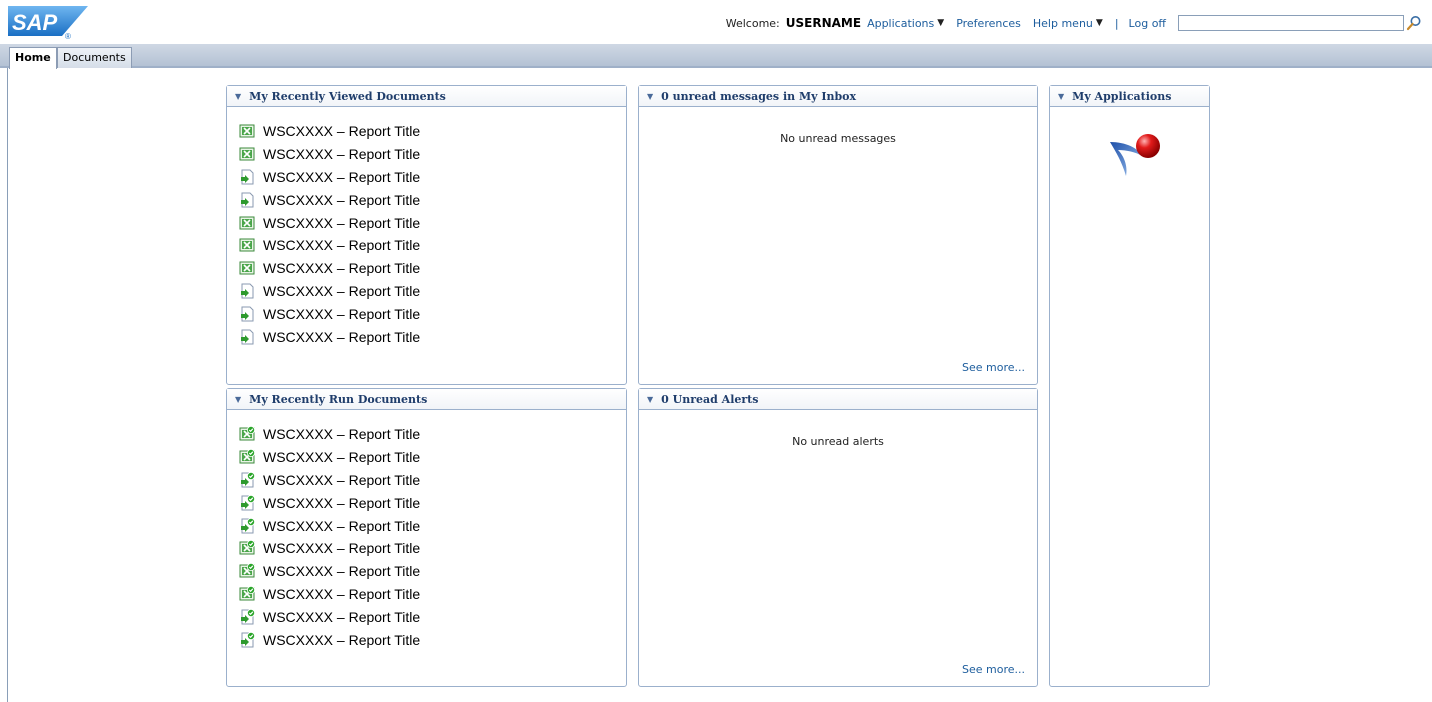  Describe the element at coordinates (7, 385) in the screenshot. I see `left-border` at that location.